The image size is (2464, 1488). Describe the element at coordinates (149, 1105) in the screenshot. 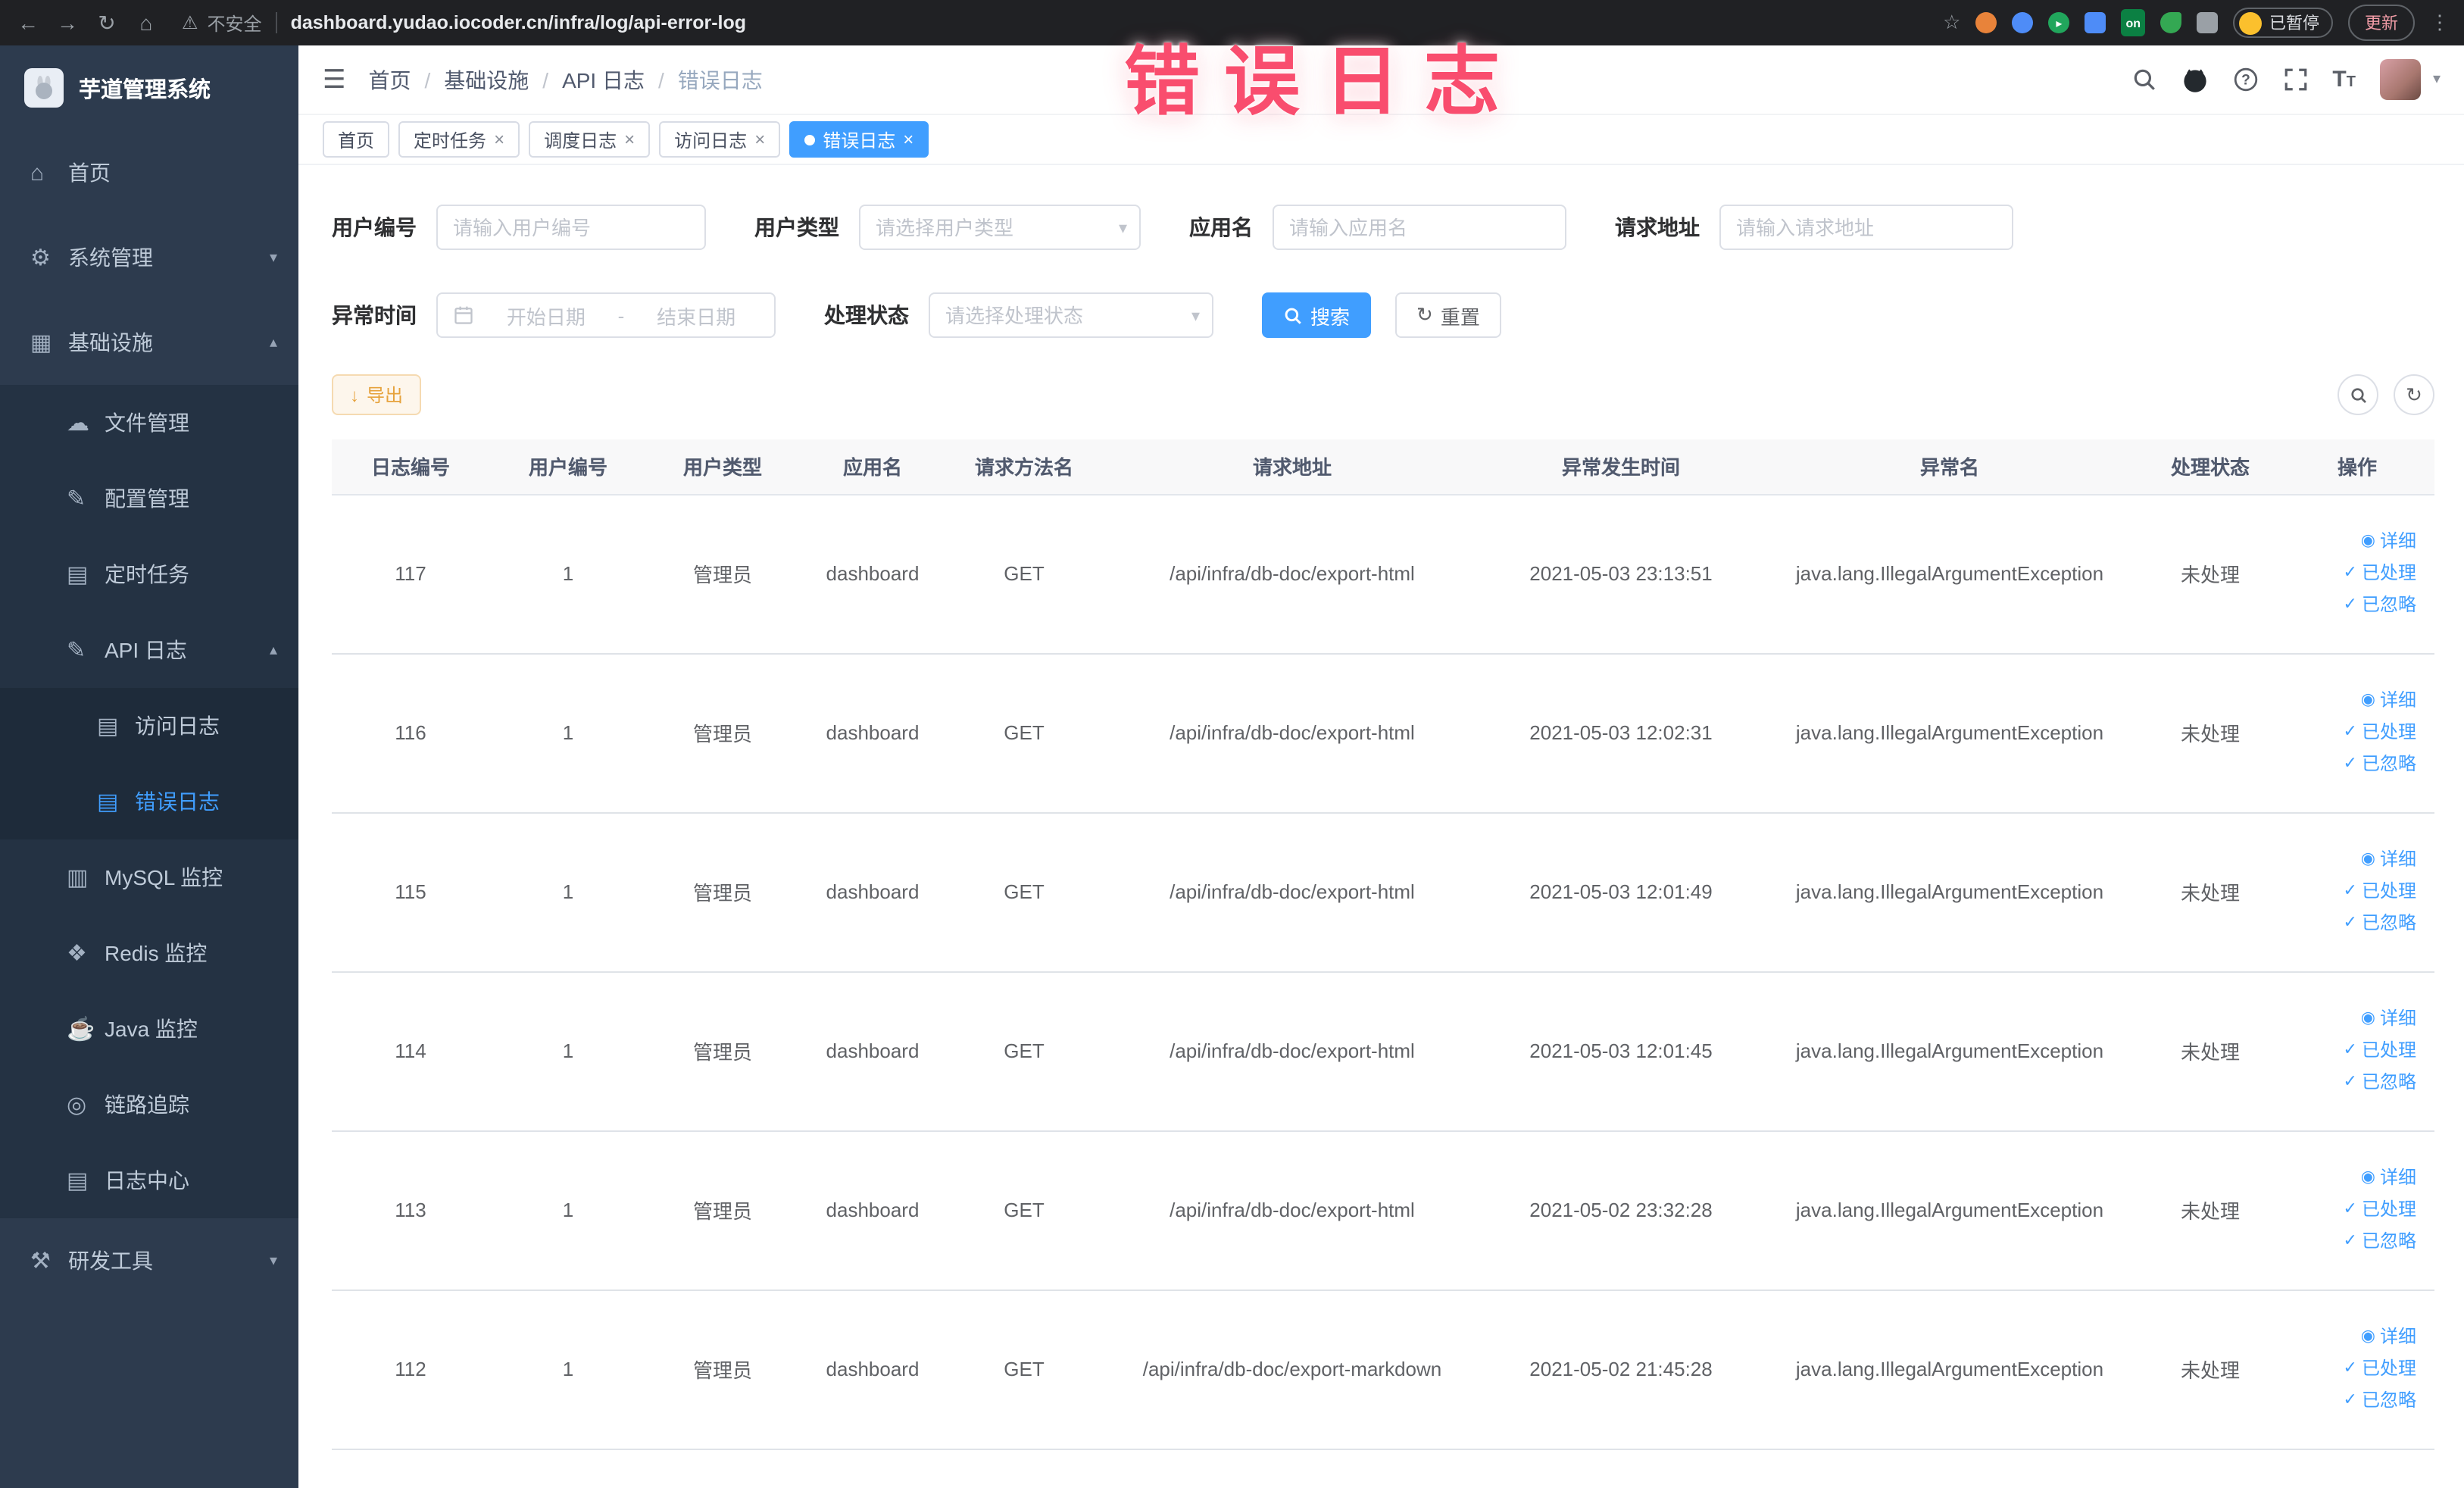

I see `sidebar-item-trace: ◎ 链路追踪` at that location.